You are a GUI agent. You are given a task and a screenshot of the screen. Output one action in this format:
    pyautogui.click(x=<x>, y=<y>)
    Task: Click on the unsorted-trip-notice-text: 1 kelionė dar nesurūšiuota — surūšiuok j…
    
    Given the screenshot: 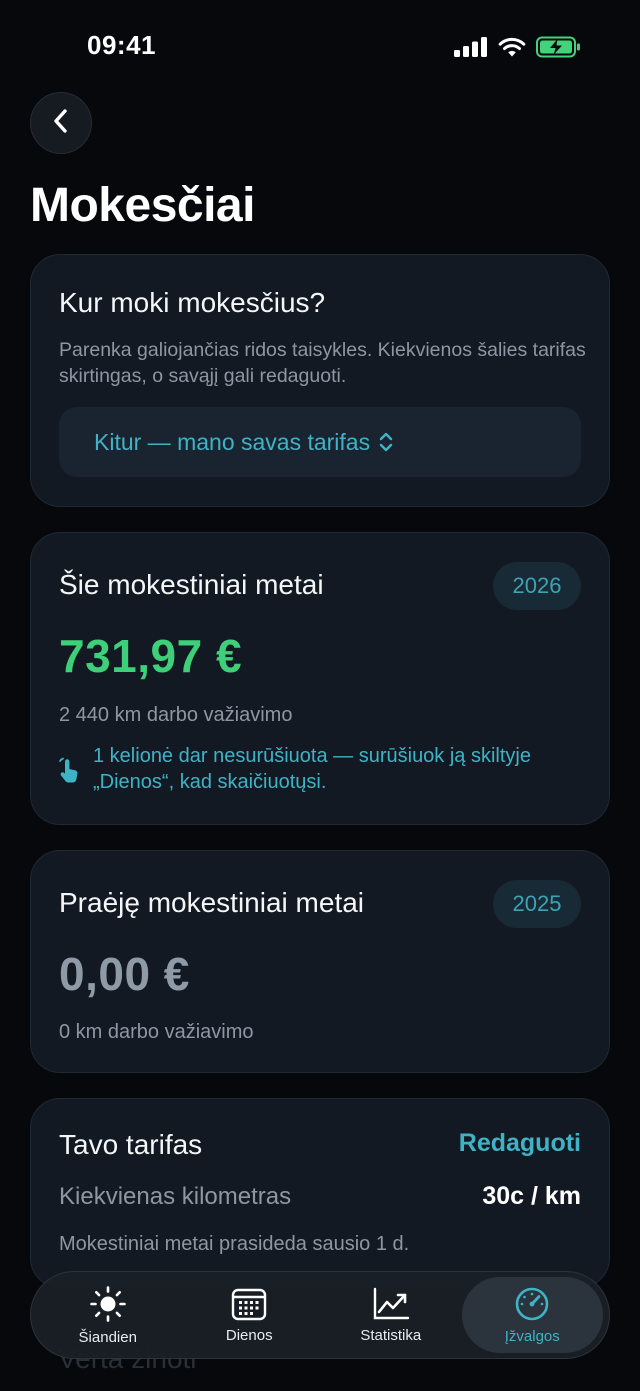 What is the action you would take?
    pyautogui.click(x=312, y=769)
    